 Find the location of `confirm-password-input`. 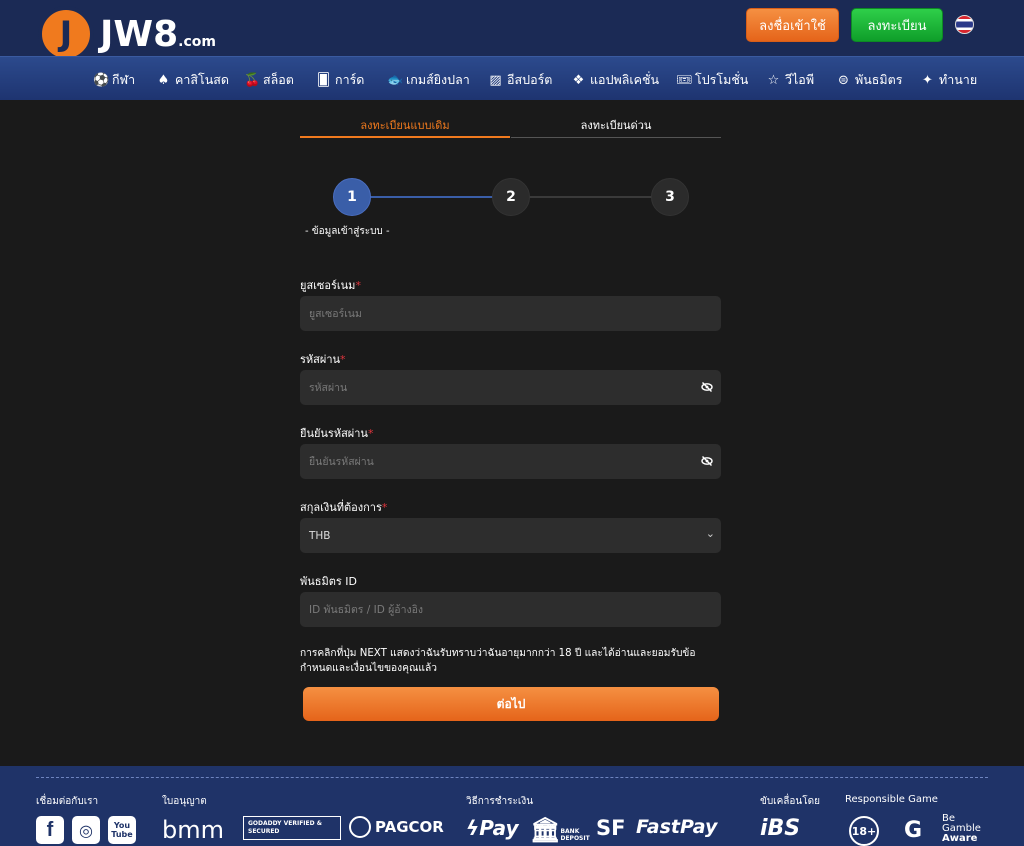

confirm-password-input is located at coordinates (499, 461).